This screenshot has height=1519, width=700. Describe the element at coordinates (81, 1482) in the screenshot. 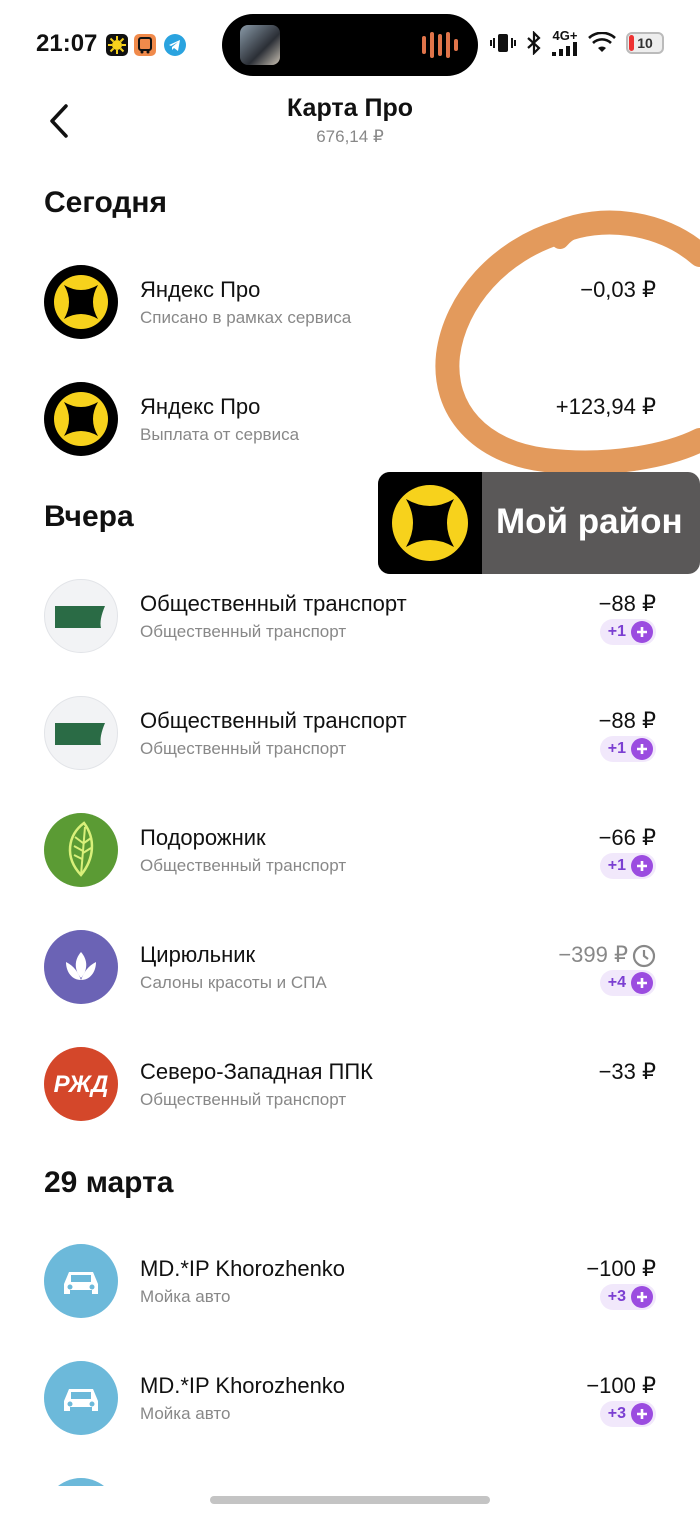

I see `list-item-partial` at that location.